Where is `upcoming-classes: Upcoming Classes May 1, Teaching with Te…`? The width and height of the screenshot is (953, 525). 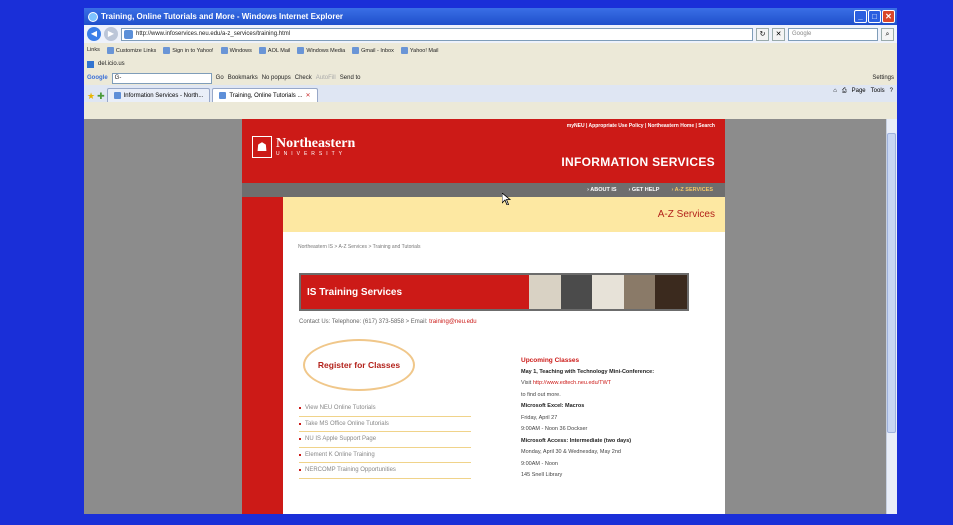 upcoming-classes: Upcoming Classes May 1, Teaching with Te… is located at coordinates (588, 417).